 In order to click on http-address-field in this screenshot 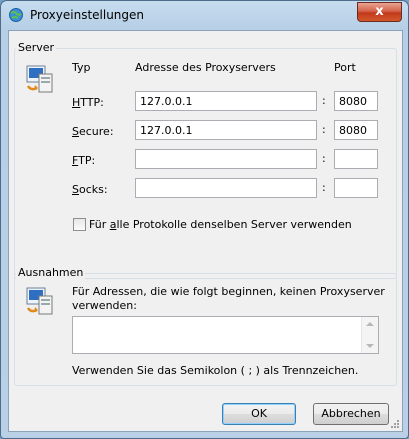, I will do `click(226, 101)`.